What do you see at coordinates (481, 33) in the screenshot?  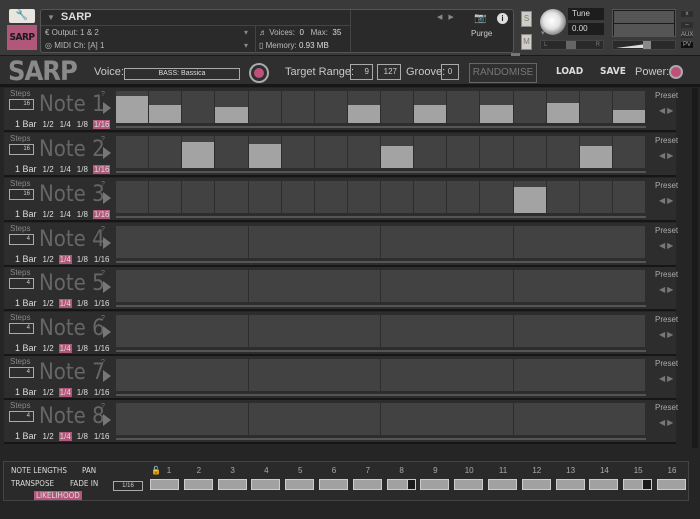 I see `purge-menu: Purge` at bounding box center [481, 33].